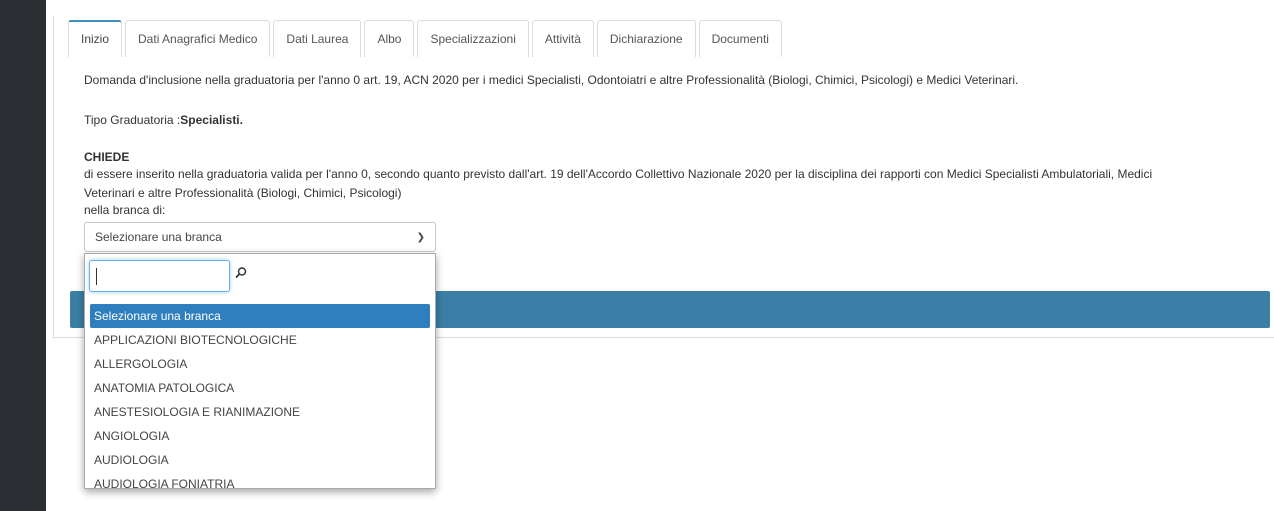  What do you see at coordinates (646, 38) in the screenshot?
I see `tab-dichiarazione: Dichiarazione` at bounding box center [646, 38].